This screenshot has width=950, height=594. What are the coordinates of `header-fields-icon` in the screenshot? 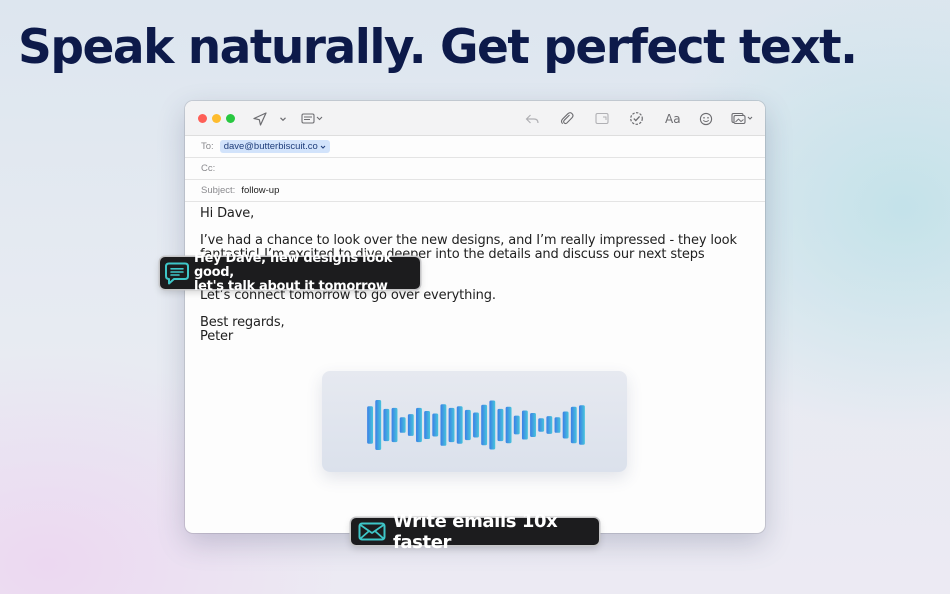 It's located at (313, 118).